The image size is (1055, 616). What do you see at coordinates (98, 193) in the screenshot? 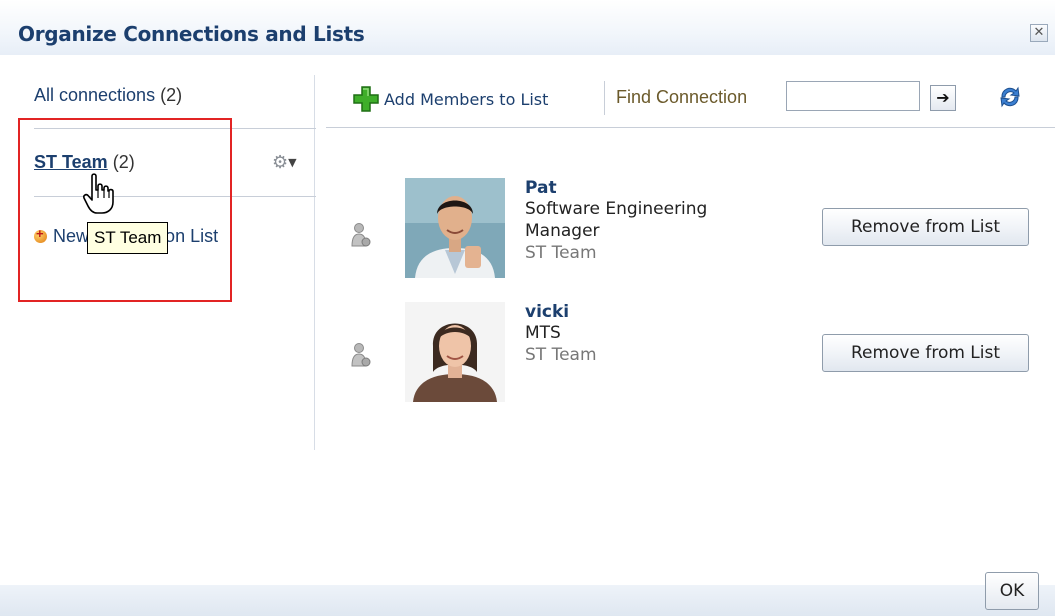
I see `hand-cursor-icon` at bounding box center [98, 193].